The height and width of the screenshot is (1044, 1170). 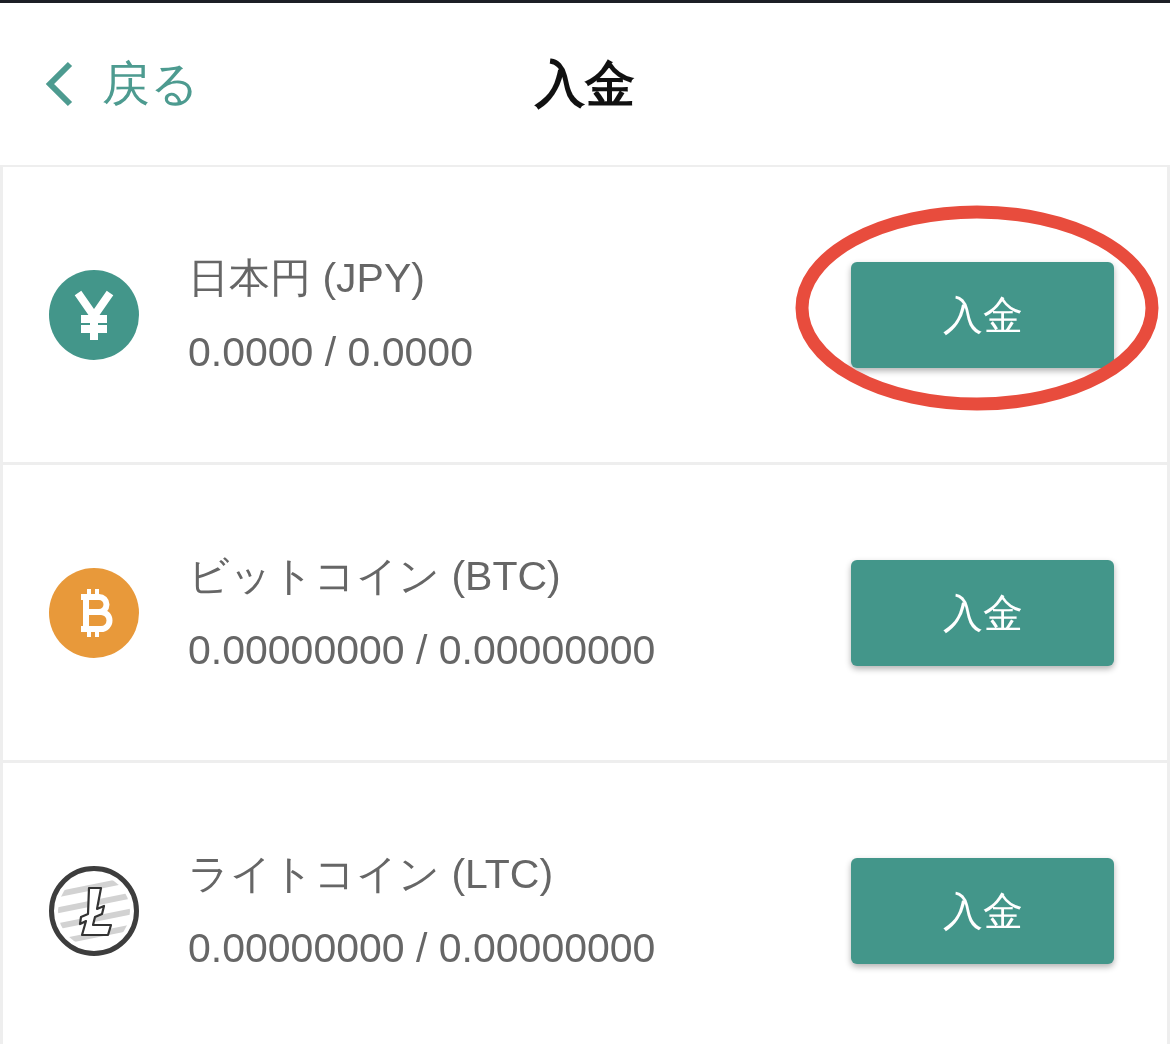 What do you see at coordinates (59, 84) in the screenshot?
I see `chevron-left-icon` at bounding box center [59, 84].